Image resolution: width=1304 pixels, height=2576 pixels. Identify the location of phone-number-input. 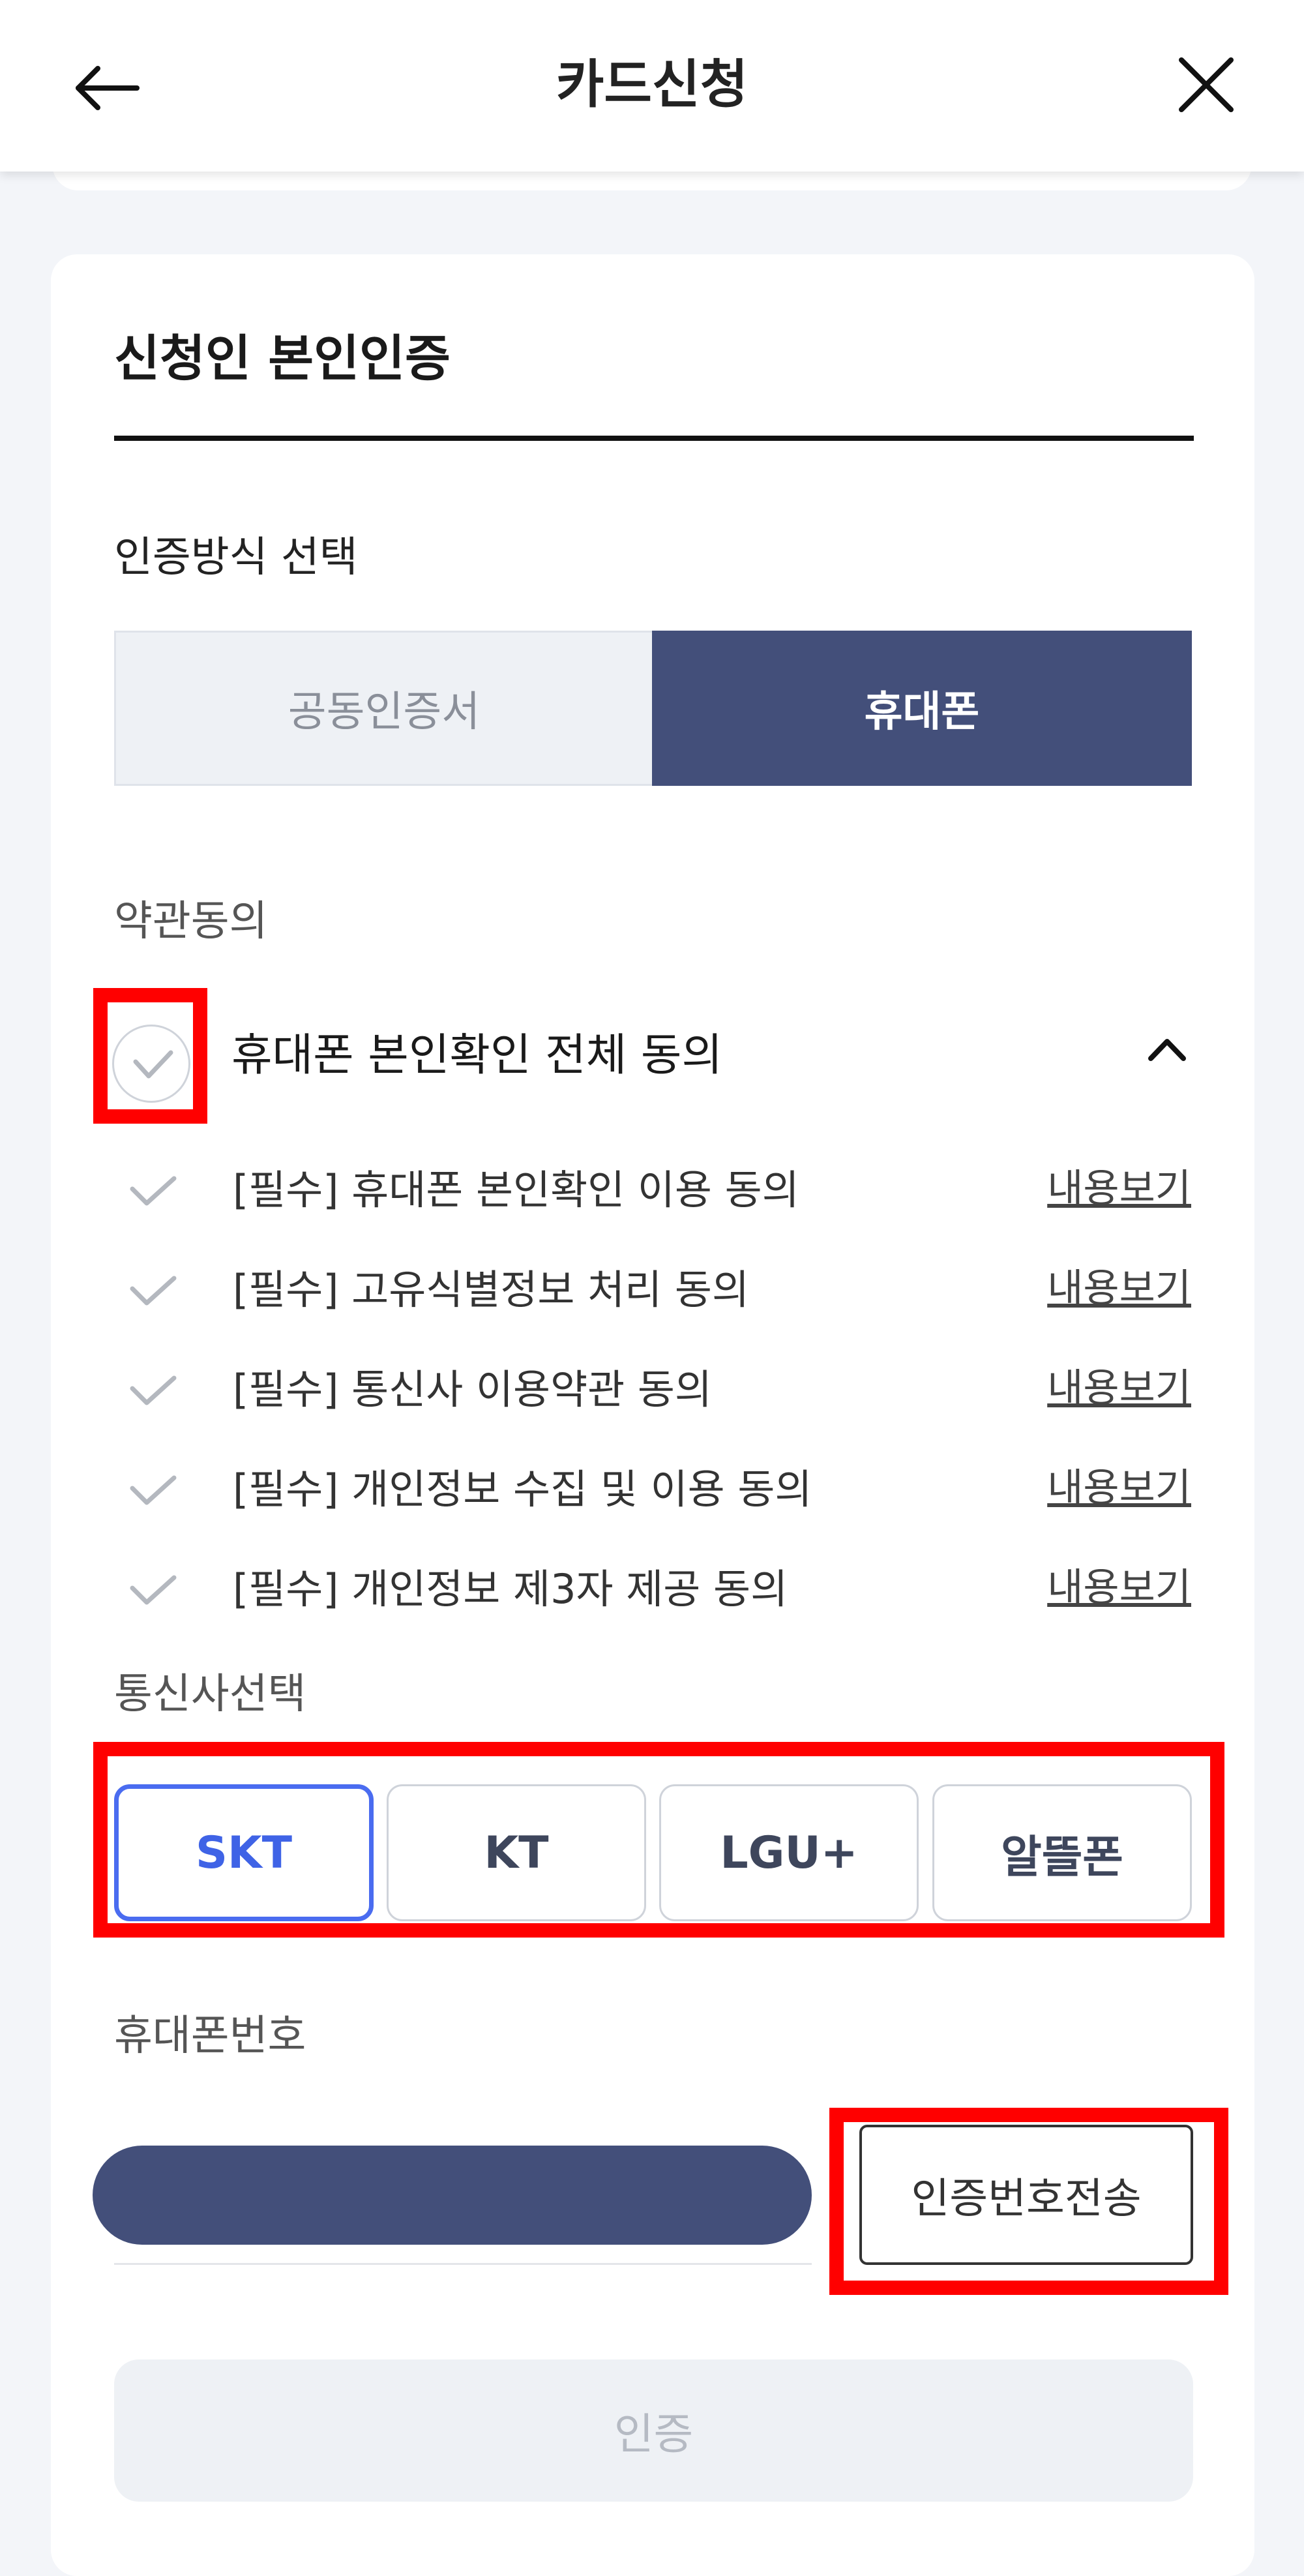
(452, 2195).